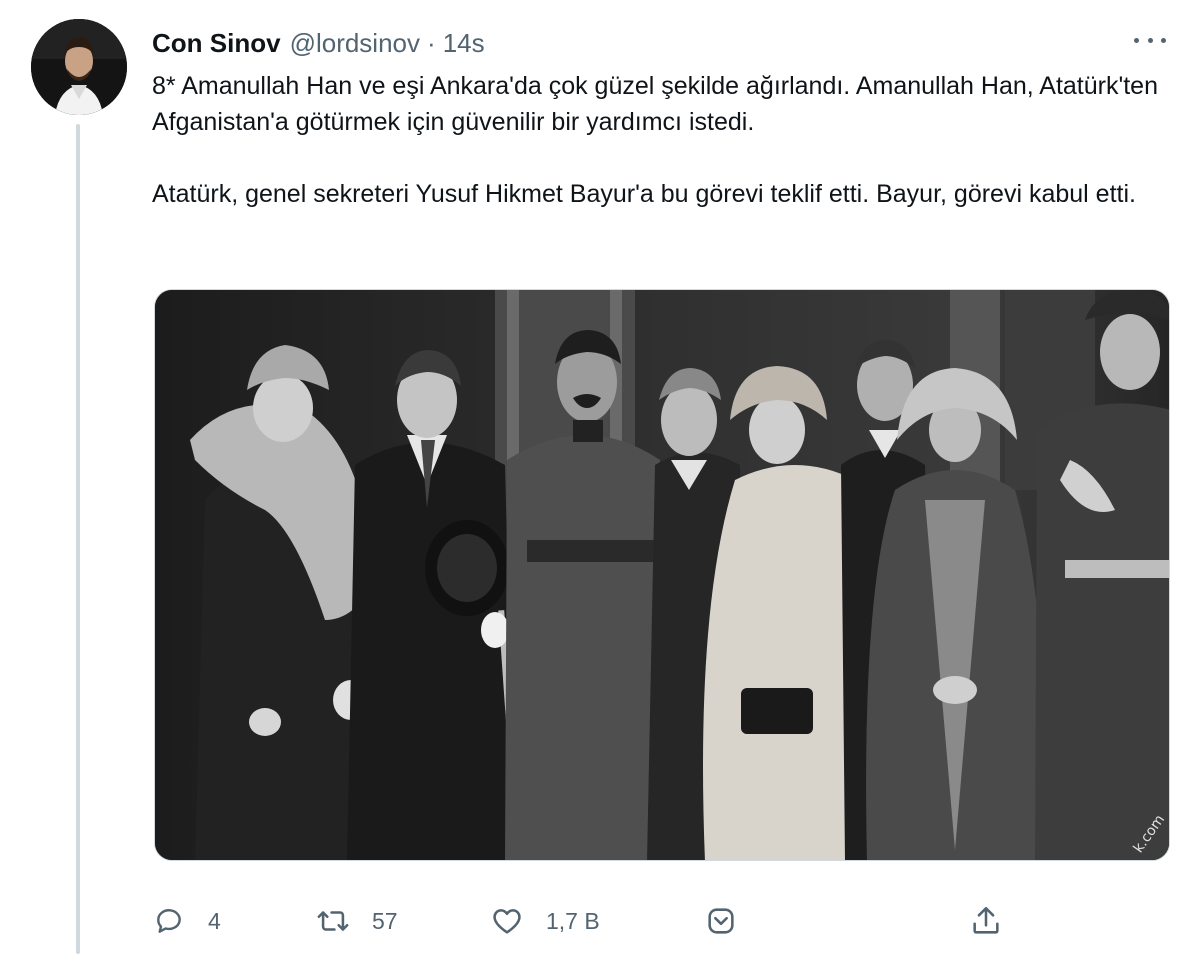  I want to click on avatar, so click(79, 67).